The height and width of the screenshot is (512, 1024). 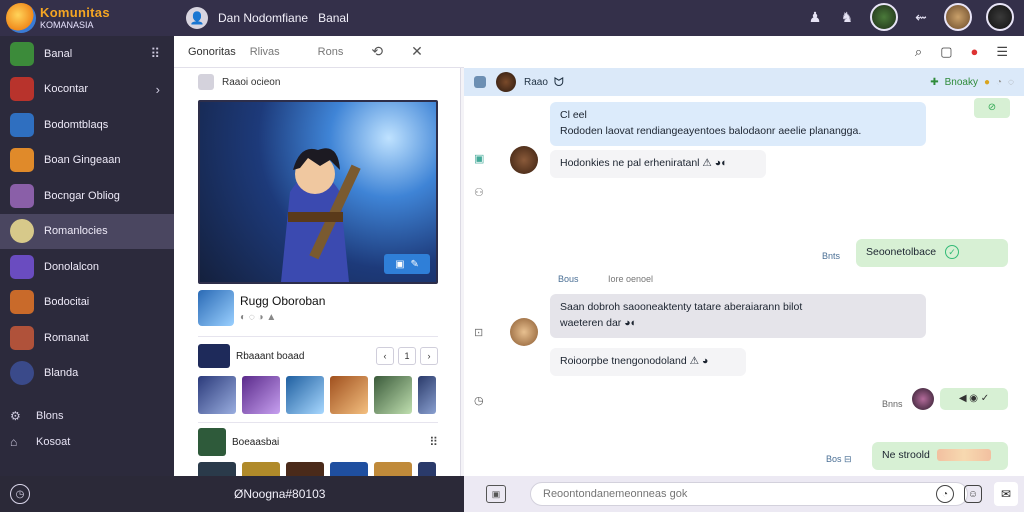 What do you see at coordinates (1006, 494) in the screenshot?
I see `send-button: ✉` at bounding box center [1006, 494].